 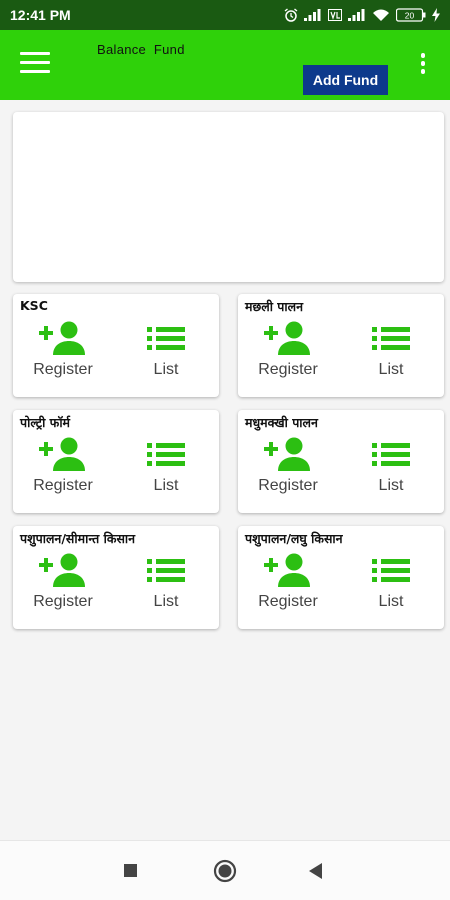 I want to click on battery-icon: 20, so click(x=411, y=15).